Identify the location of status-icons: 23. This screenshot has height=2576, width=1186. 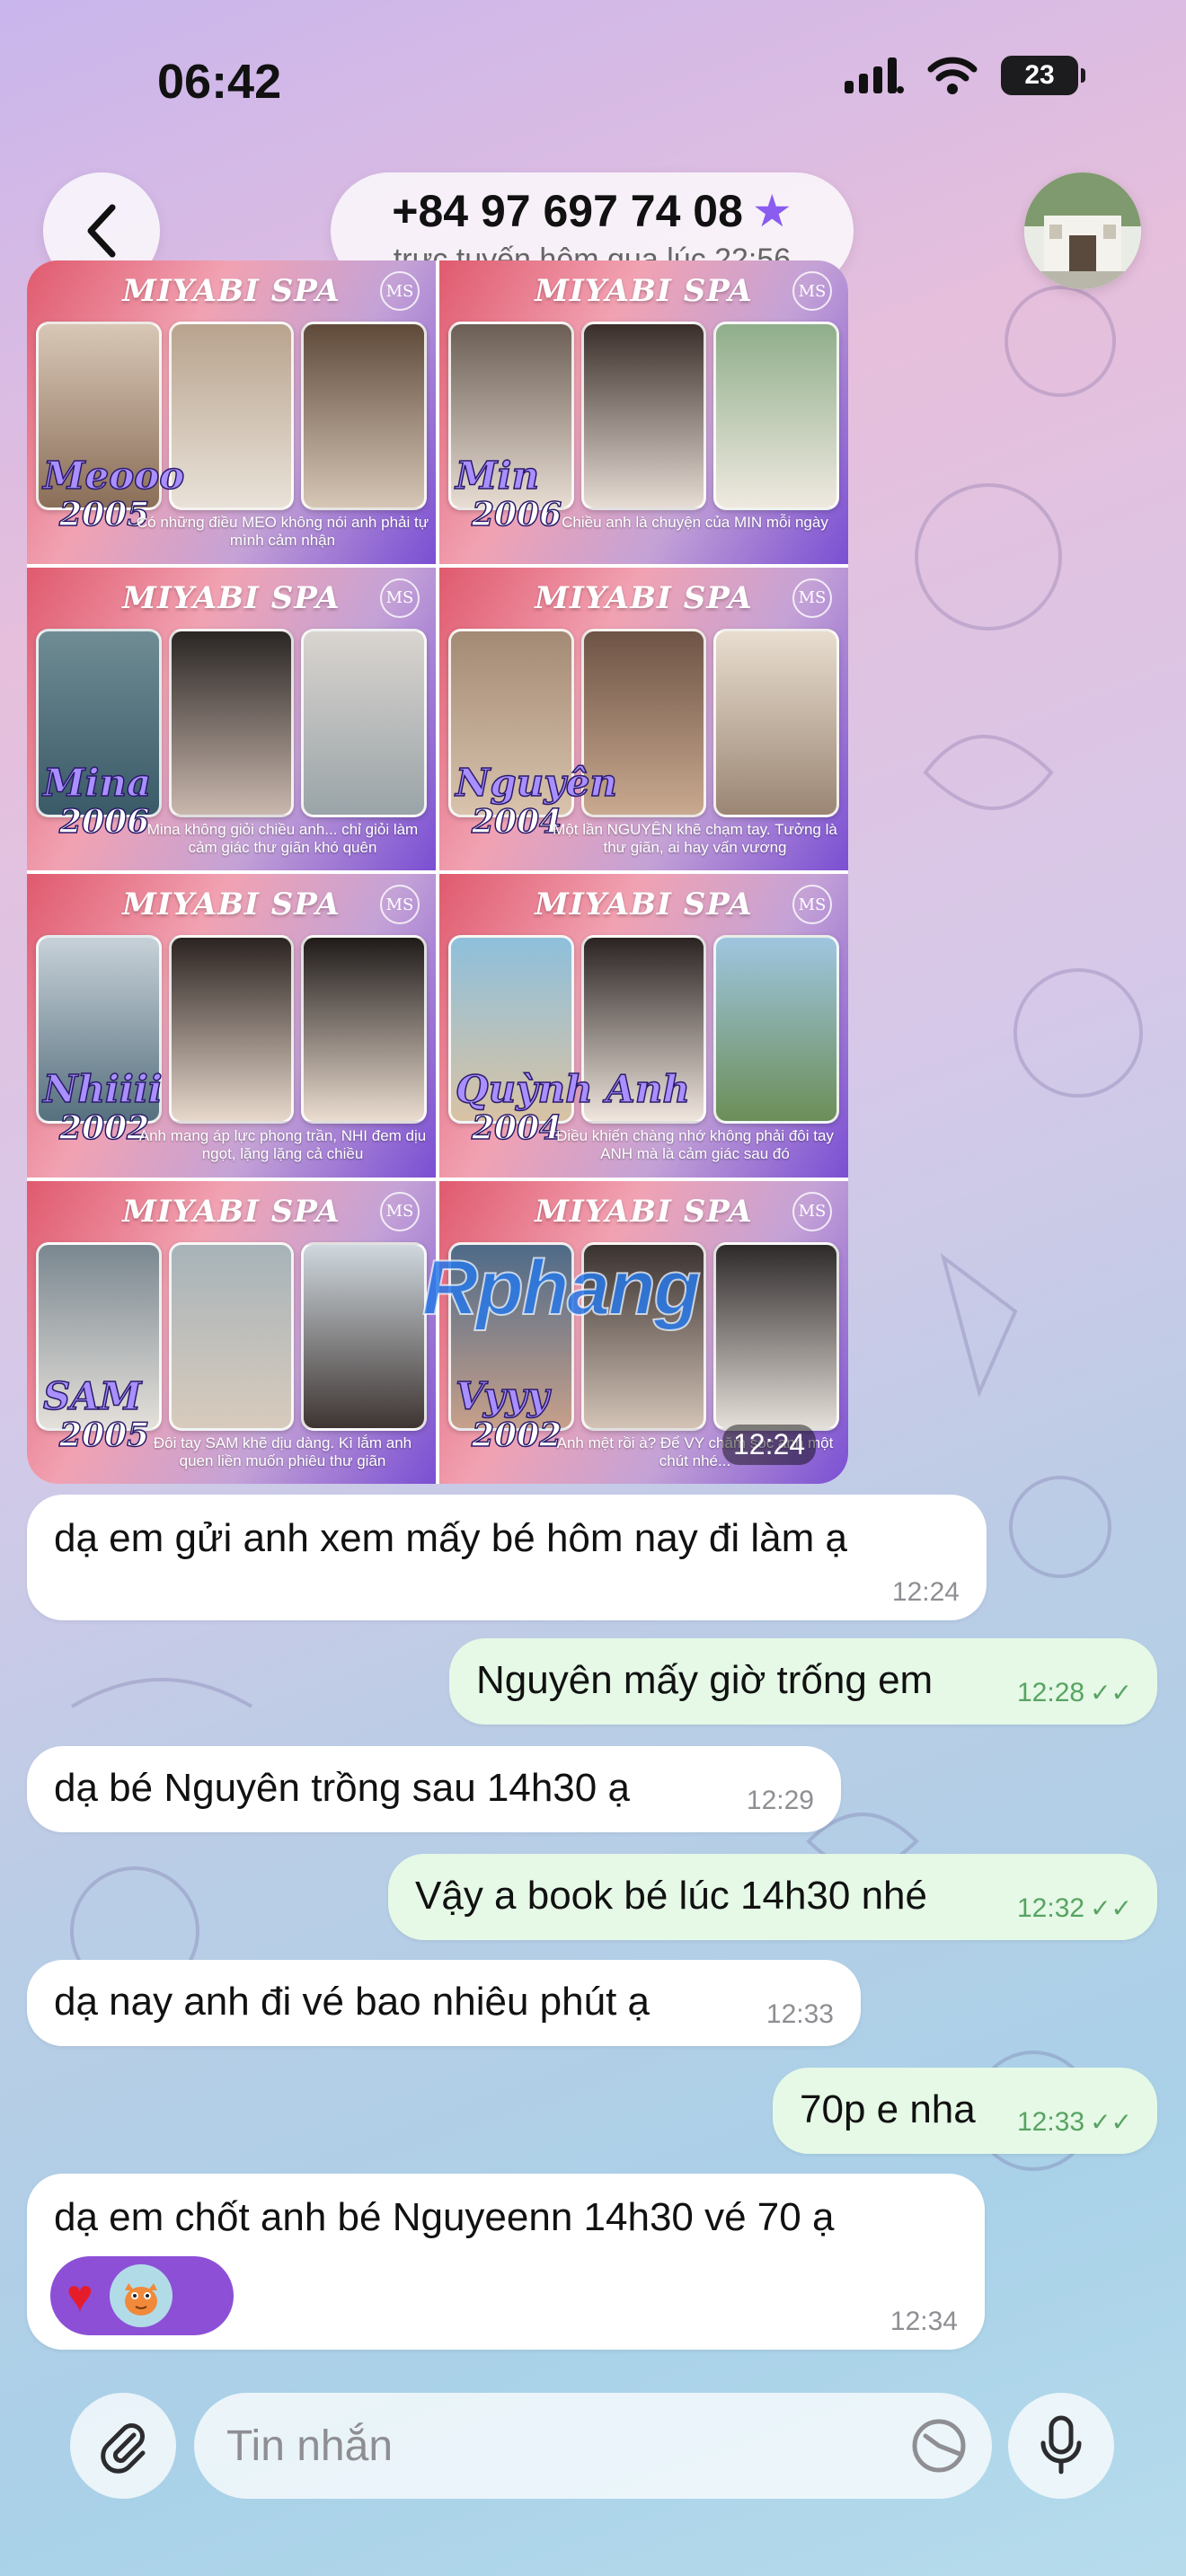
(965, 75).